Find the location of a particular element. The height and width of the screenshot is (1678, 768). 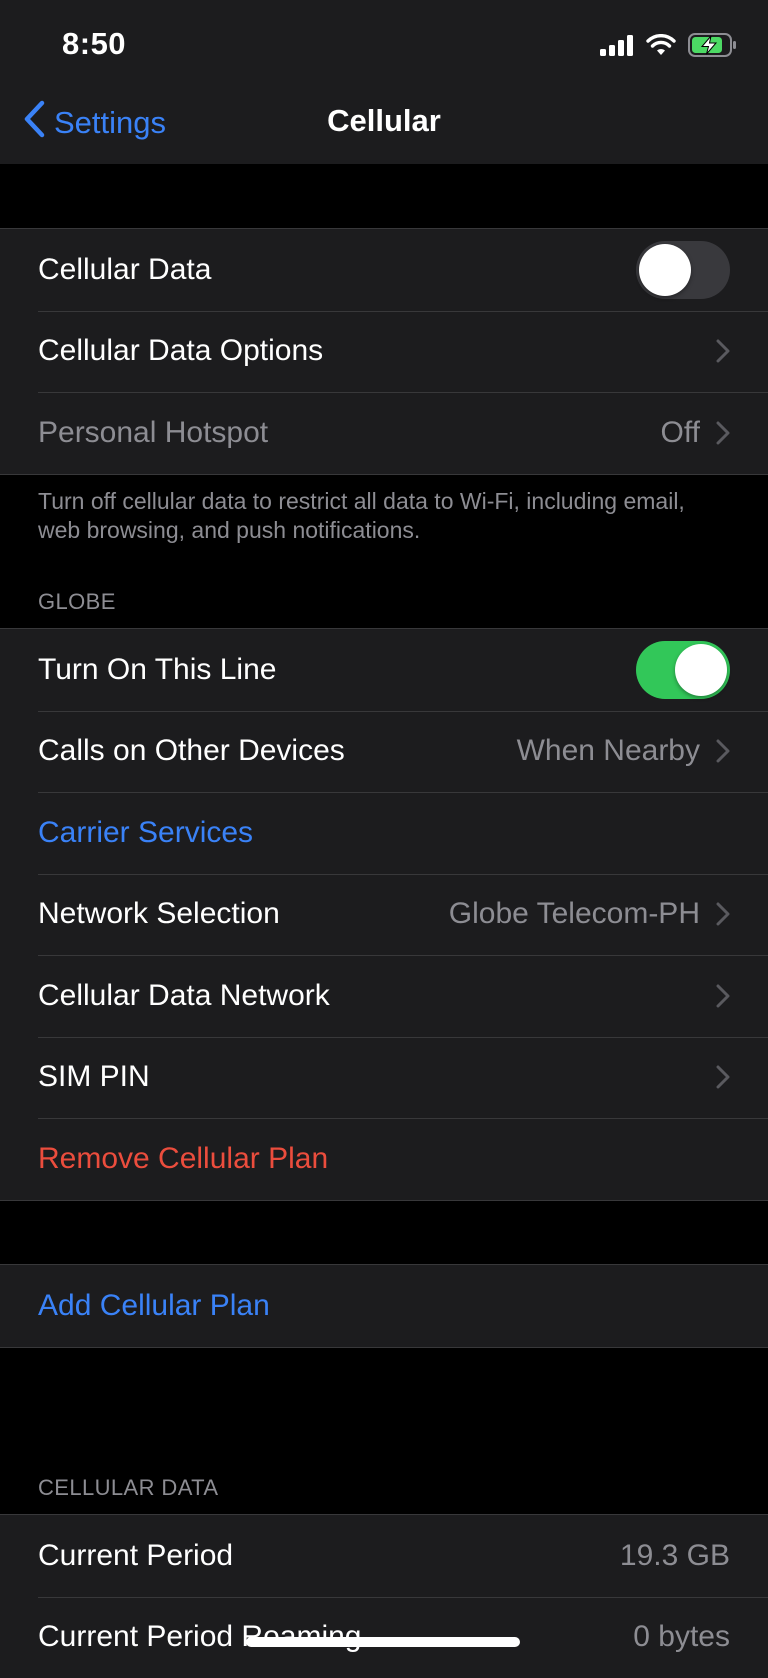

remove-cellular-plan-row: Remove Cellular Plan is located at coordinates (384, 1159).